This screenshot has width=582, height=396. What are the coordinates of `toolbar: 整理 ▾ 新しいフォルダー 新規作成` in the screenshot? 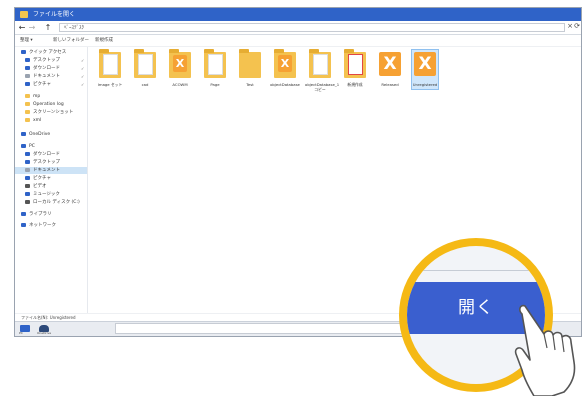 It's located at (298, 41).